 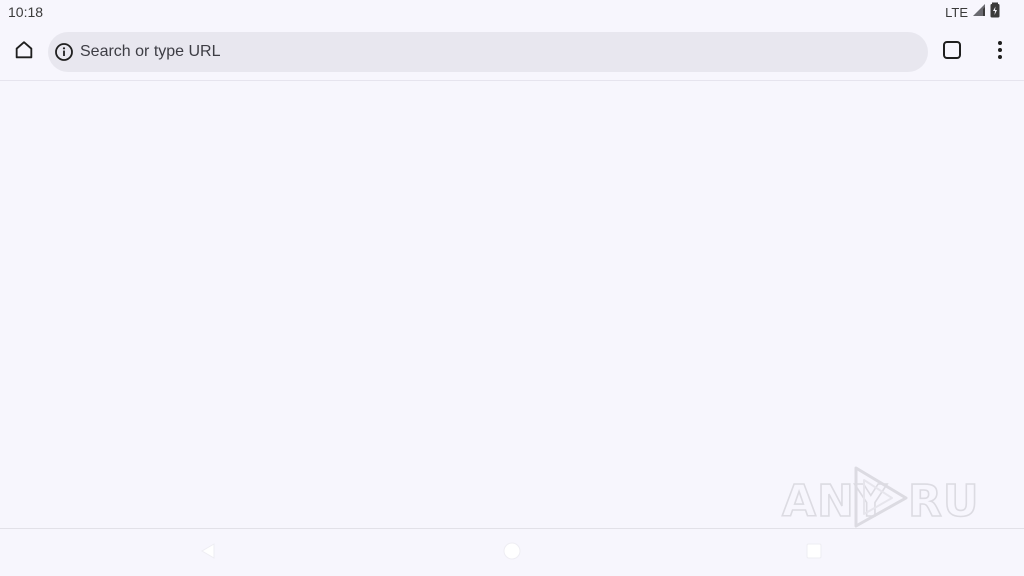 What do you see at coordinates (26, 12) in the screenshot?
I see `status-time: 10:18` at bounding box center [26, 12].